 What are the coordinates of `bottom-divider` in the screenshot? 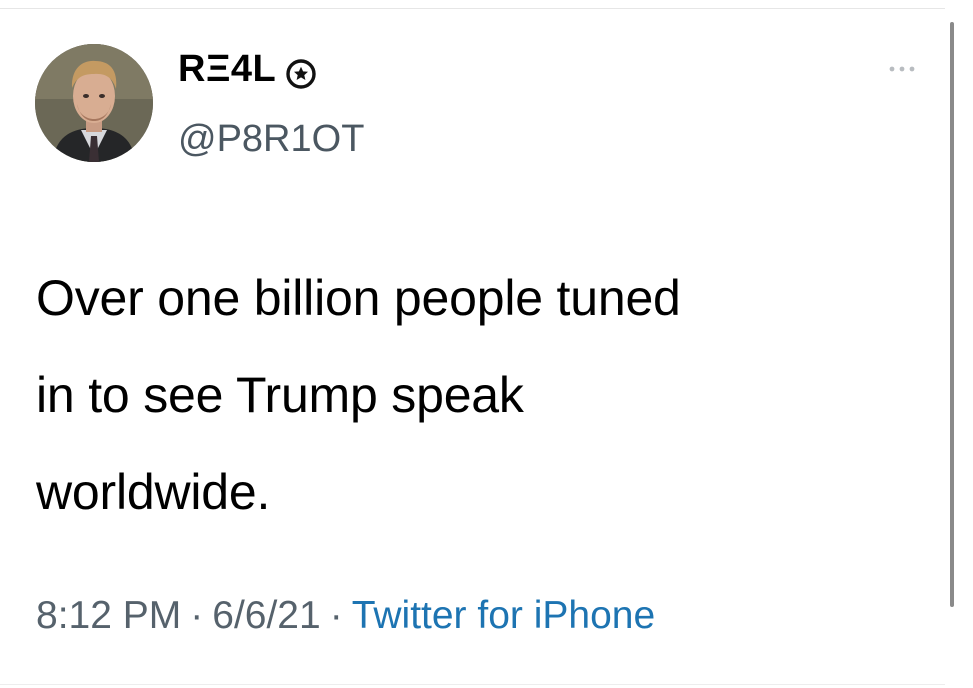 It's located at (472, 684).